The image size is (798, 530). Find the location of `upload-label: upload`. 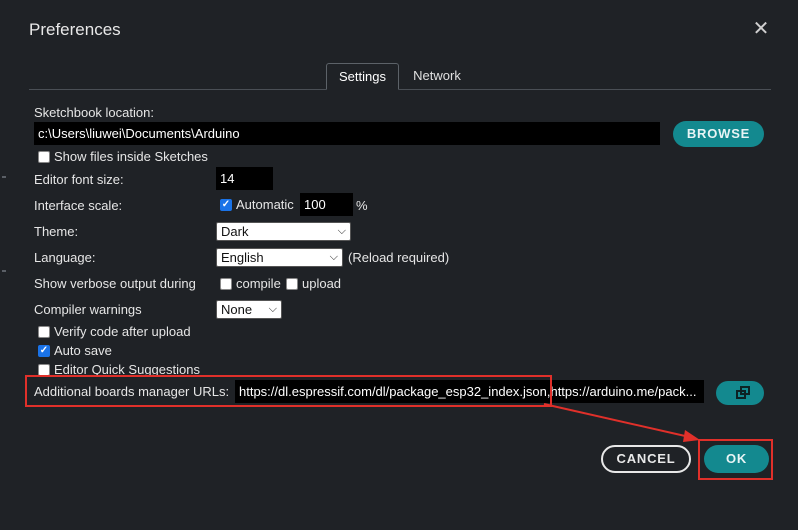

upload-label: upload is located at coordinates (322, 283).